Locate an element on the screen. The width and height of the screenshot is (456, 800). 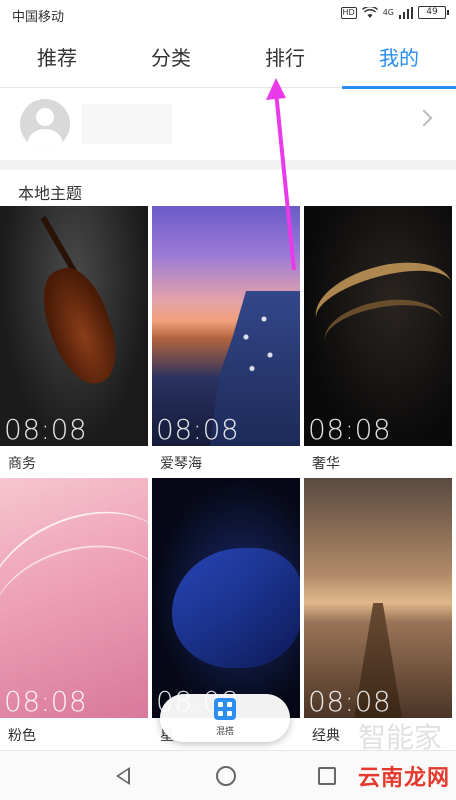
hd-icon: HD is located at coordinates (348, 12).